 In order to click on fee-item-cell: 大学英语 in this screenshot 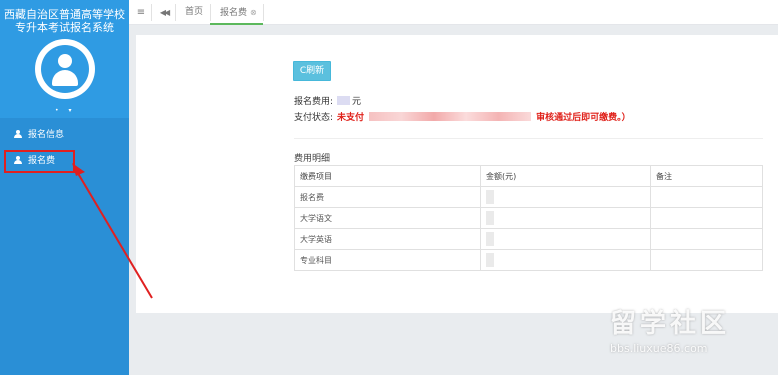, I will do `click(387, 239)`.